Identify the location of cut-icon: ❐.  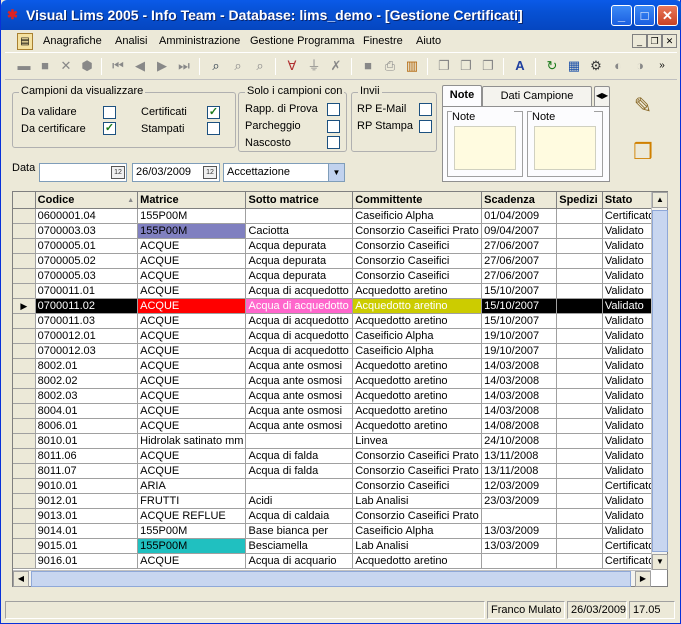
(466, 66).